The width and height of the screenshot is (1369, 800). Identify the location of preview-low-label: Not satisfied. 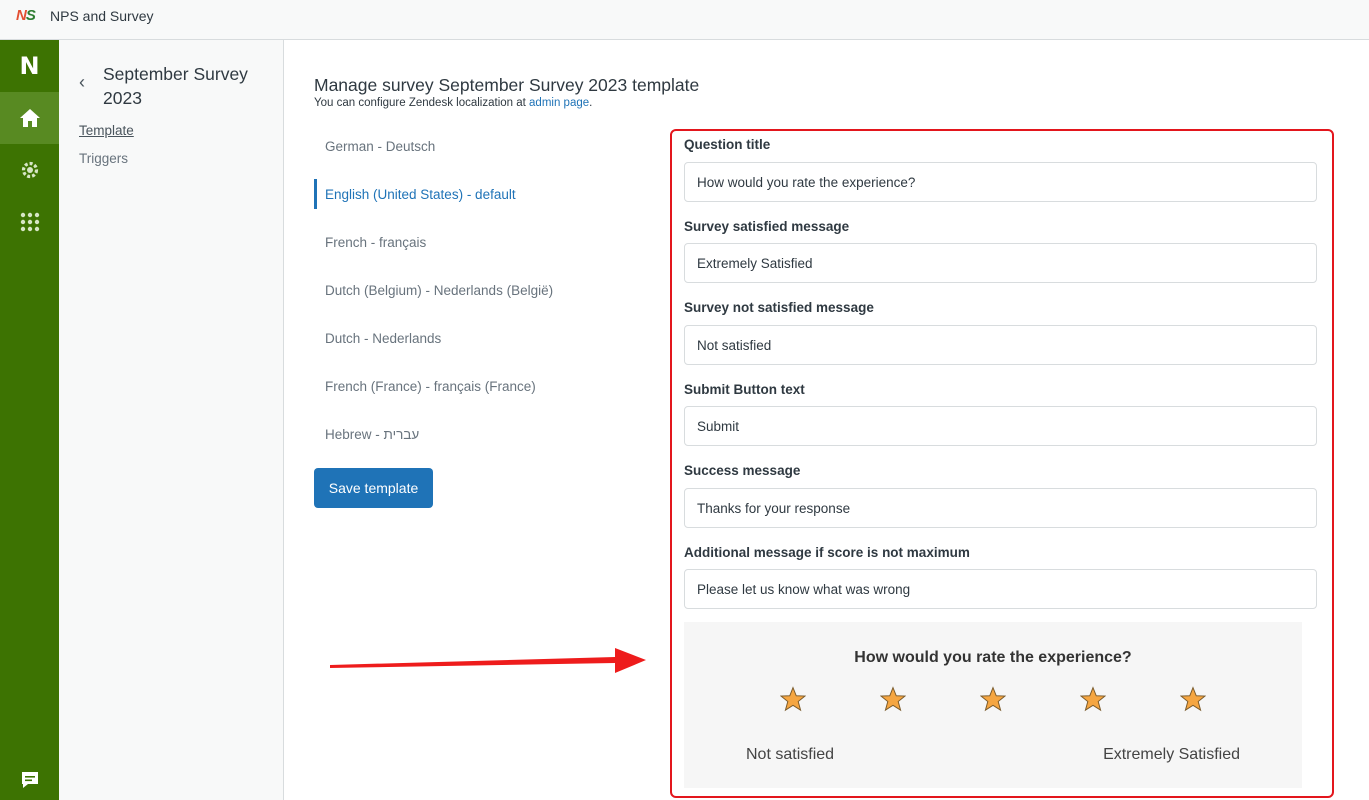
(790, 754).